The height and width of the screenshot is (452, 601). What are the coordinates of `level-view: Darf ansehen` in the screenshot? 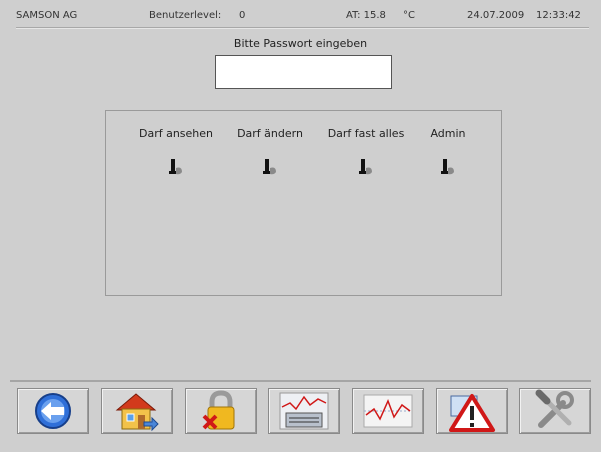 It's located at (176, 152).